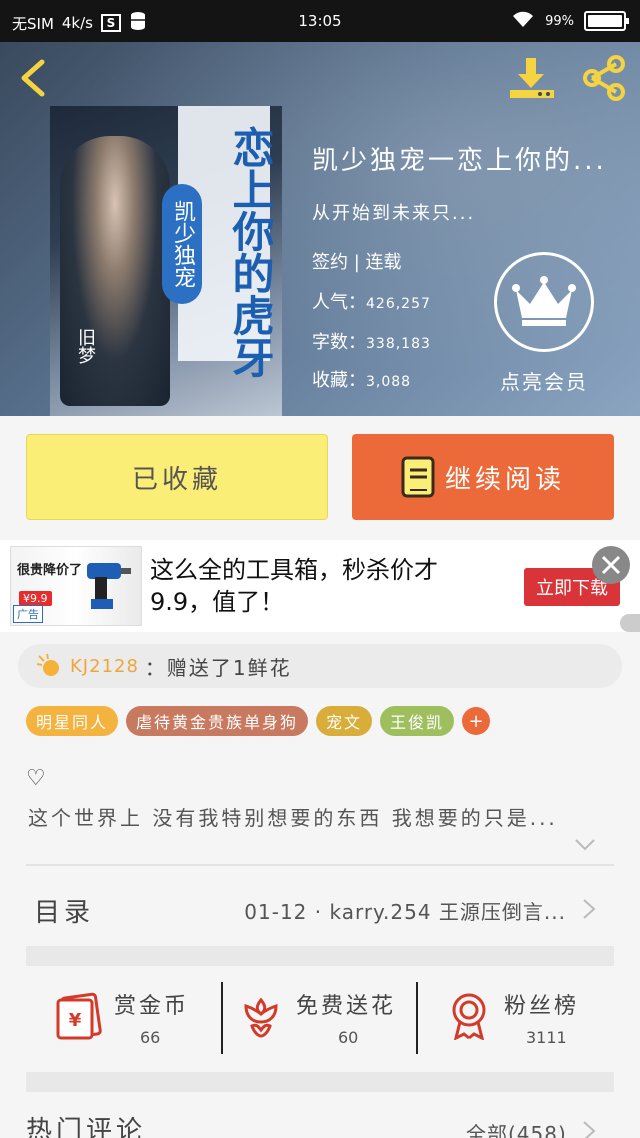 This screenshot has width=640, height=1138. What do you see at coordinates (630, 623) in the screenshot?
I see `ad-choices-icon` at bounding box center [630, 623].